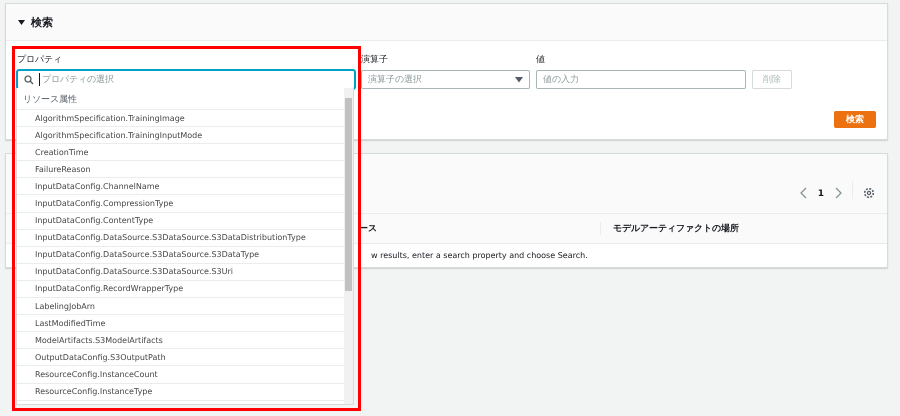  What do you see at coordinates (821, 194) in the screenshot?
I see `page-number: 1` at bounding box center [821, 194].